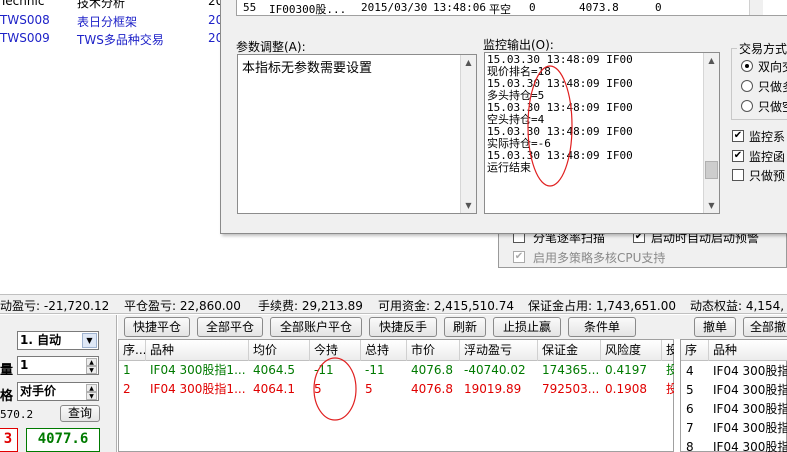  I want to click on strategy-name: 表日分框架, so click(107, 22).